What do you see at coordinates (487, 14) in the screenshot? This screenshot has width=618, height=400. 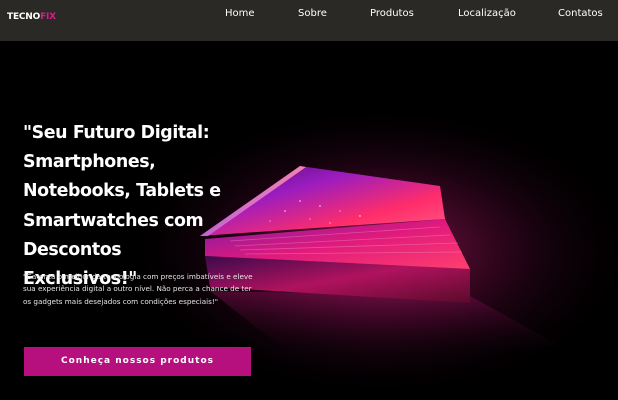 I see `nav-localizacao-link: Localização` at bounding box center [487, 14].